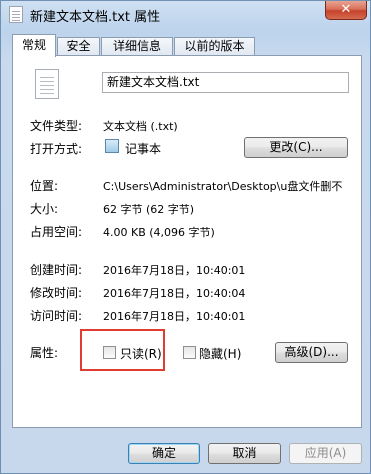 The height and width of the screenshot is (474, 371). What do you see at coordinates (185, 14) in the screenshot?
I see `title-bar: 新建文本文档.txt 属性 ✕` at bounding box center [185, 14].